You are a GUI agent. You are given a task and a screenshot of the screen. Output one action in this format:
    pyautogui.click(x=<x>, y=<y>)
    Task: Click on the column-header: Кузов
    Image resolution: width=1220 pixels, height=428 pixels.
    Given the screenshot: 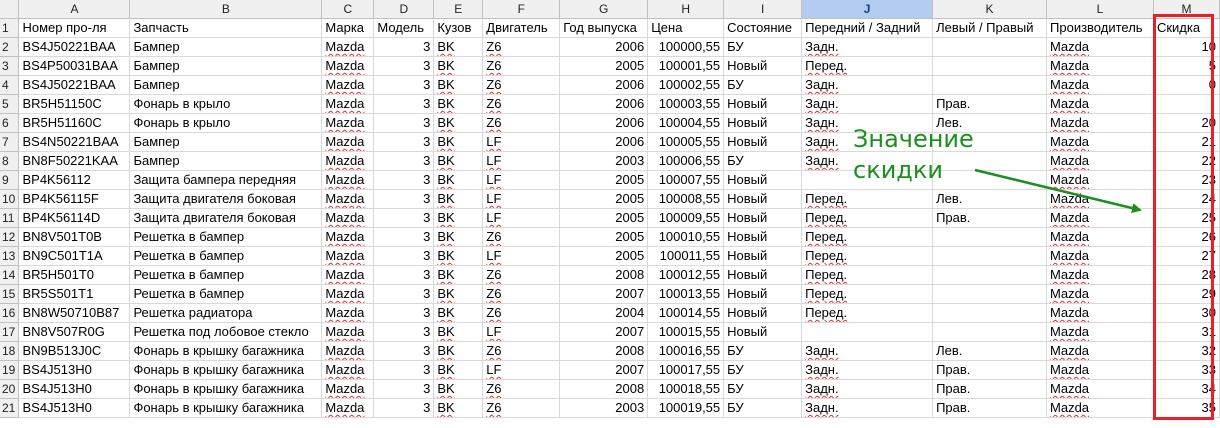 What is the action you would take?
    pyautogui.click(x=458, y=28)
    